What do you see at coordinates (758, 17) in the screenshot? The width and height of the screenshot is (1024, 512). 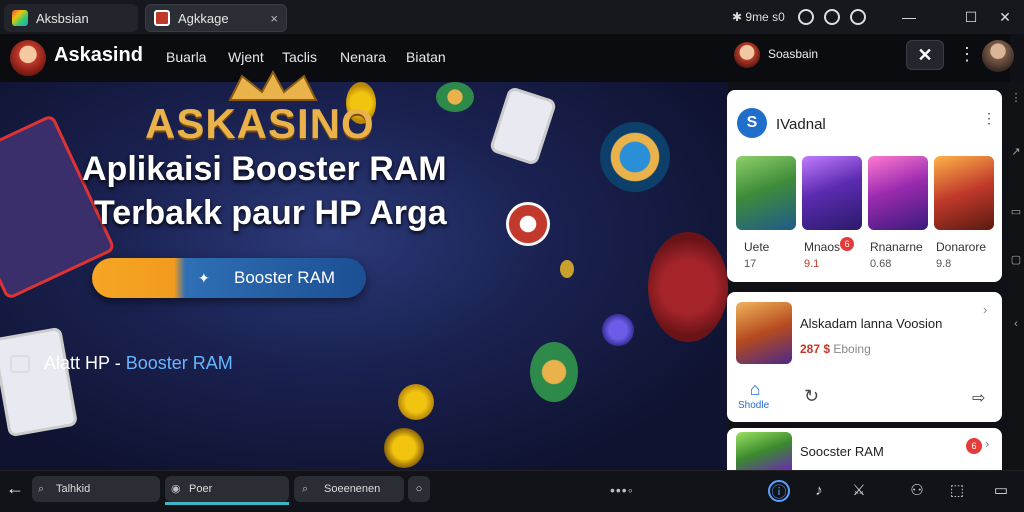 I see `status-text: ✱ 9me s0` at bounding box center [758, 17].